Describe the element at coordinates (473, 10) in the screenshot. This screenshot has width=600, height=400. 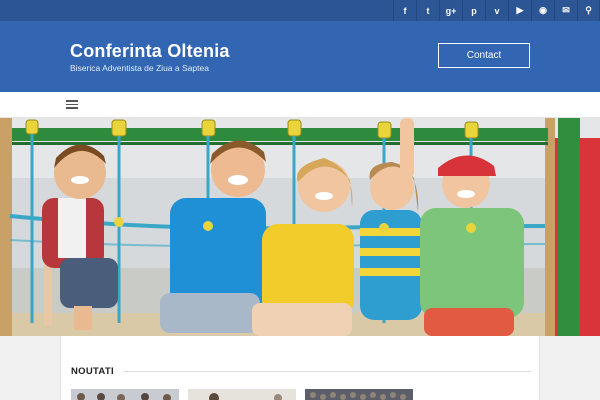
I see `pinterest-icon: p` at that location.